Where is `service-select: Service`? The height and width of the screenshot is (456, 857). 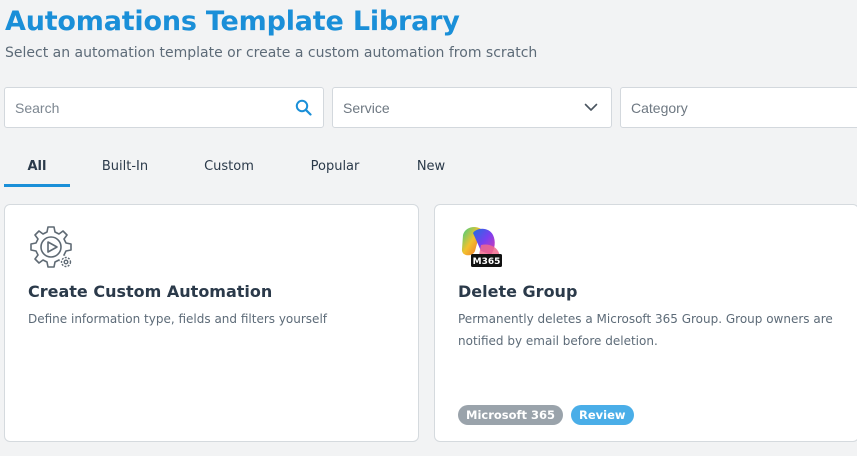
service-select: Service is located at coordinates (472, 107).